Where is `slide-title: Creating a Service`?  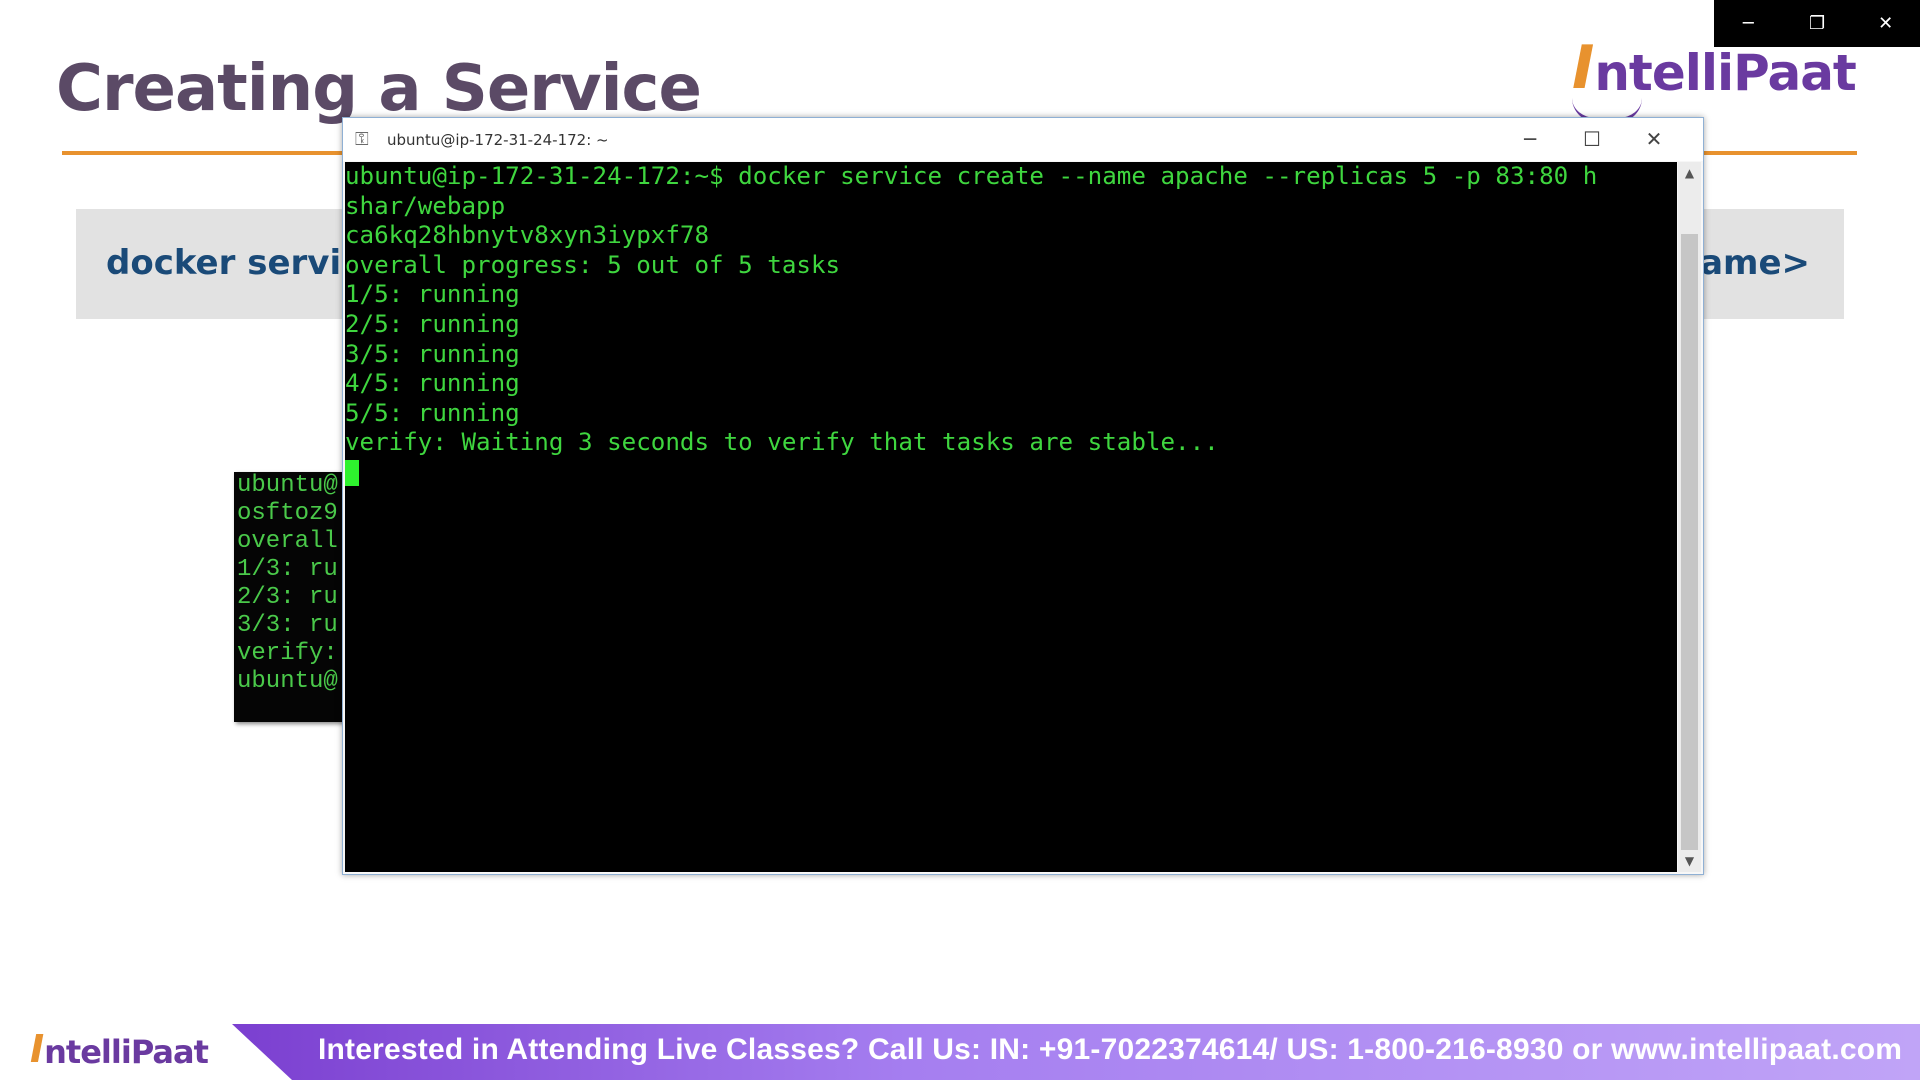
slide-title: Creating a Service is located at coordinates (379, 89).